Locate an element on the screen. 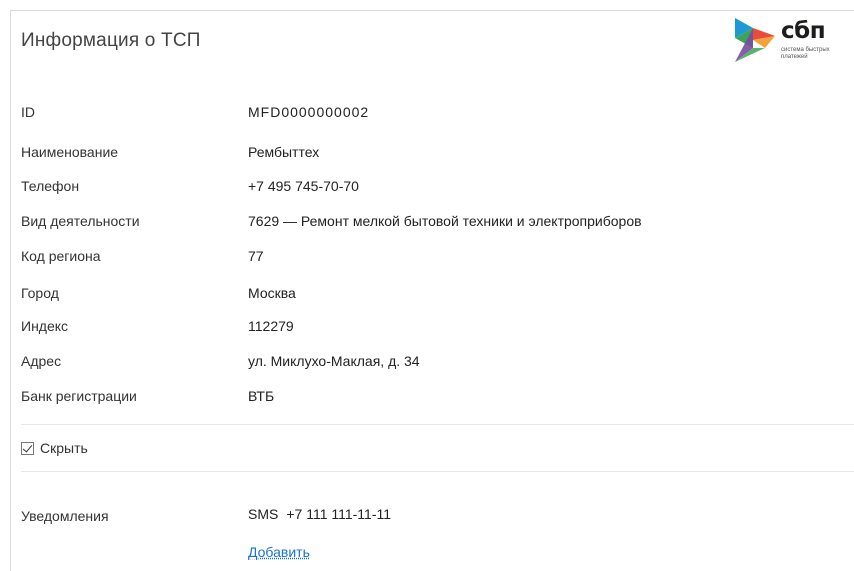  field-row-city: Город Москва is located at coordinates (431, 296).